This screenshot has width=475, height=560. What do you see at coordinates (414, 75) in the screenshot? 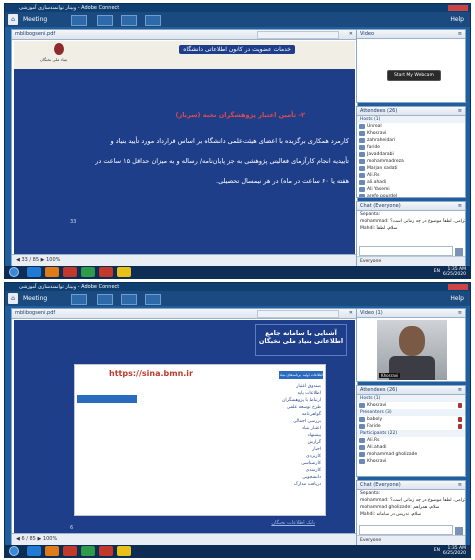
I see `start-webcam-button: Start My Webcam` at bounding box center [414, 75].